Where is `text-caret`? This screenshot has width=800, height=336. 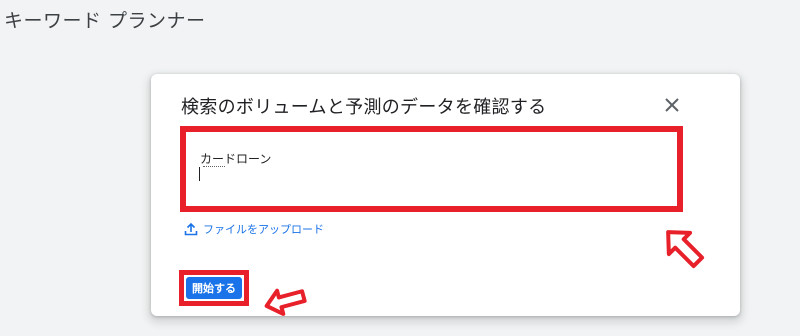 text-caret is located at coordinates (199, 174).